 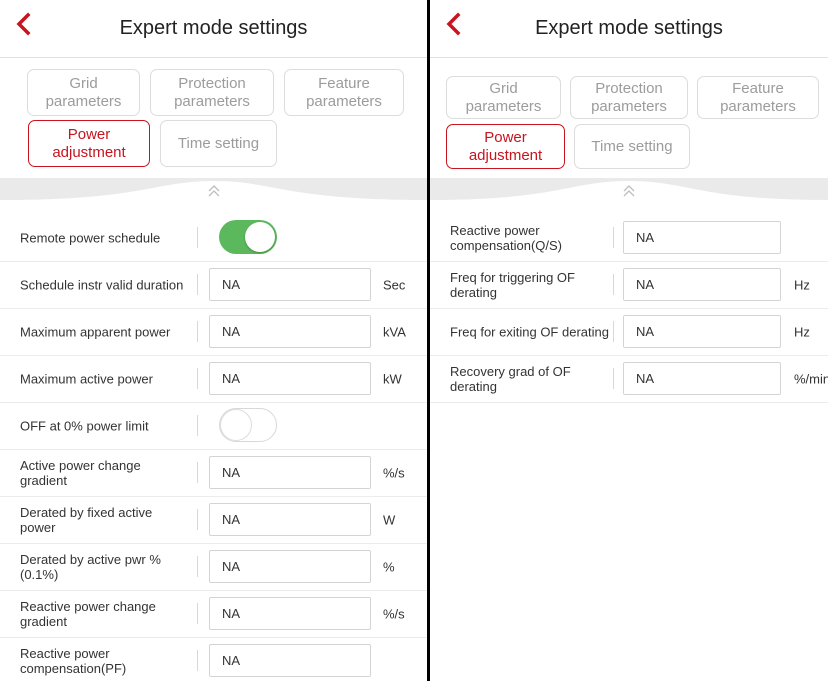 What do you see at coordinates (86, 519) in the screenshot?
I see `setting-label: Derated by fixed active power` at bounding box center [86, 519].